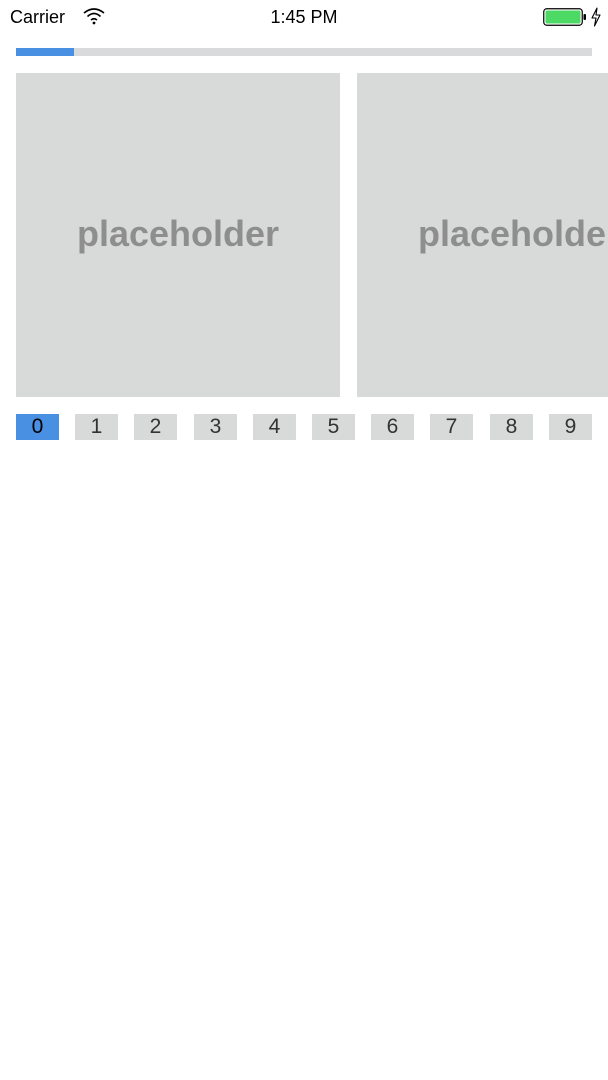  What do you see at coordinates (37, 427) in the screenshot?
I see `page-tab-0: 0` at bounding box center [37, 427].